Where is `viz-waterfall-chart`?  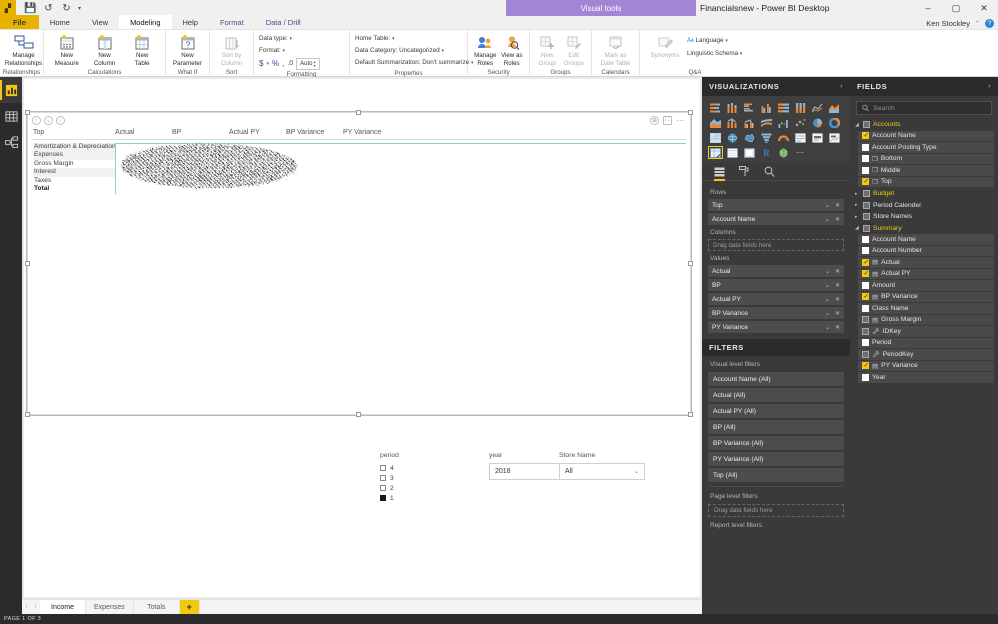 viz-waterfall-chart is located at coordinates (783, 122).